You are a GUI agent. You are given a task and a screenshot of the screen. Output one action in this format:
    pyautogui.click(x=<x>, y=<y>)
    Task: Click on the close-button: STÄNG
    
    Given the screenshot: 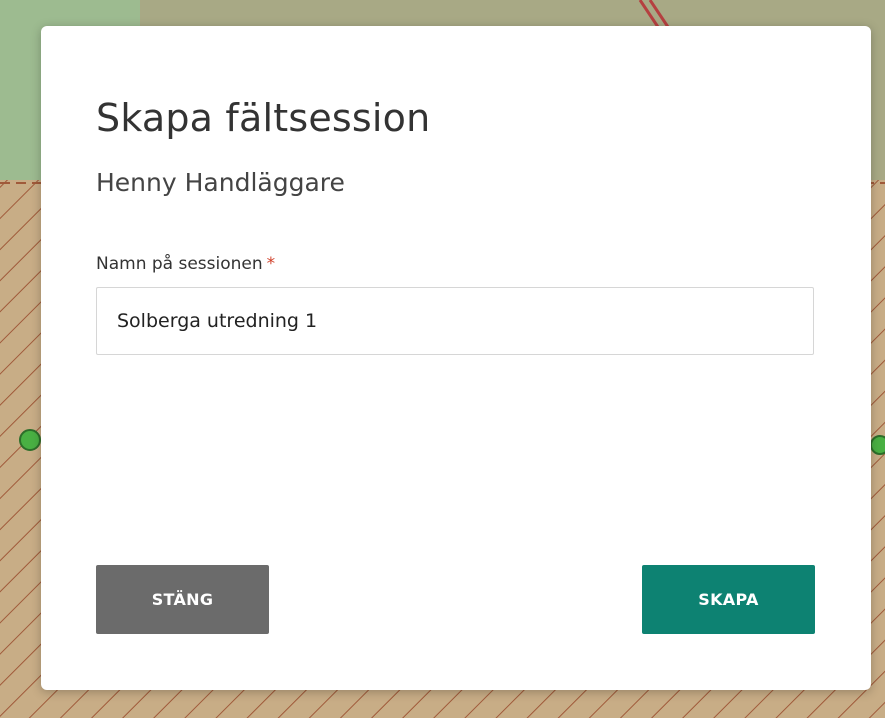 What is the action you would take?
    pyautogui.click(x=182, y=599)
    